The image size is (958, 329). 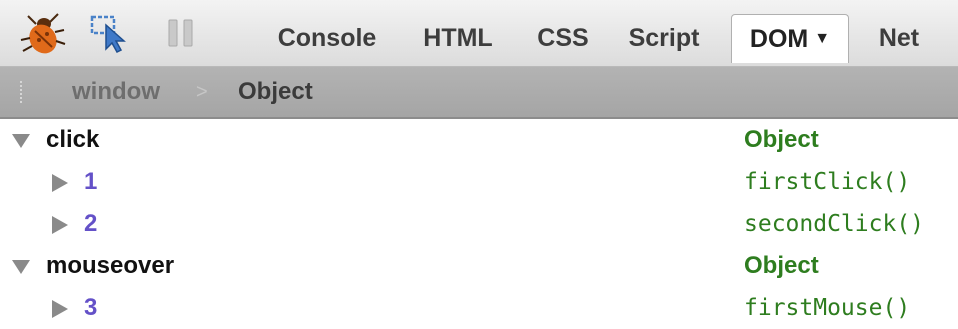 What do you see at coordinates (275, 92) in the screenshot?
I see `breadcrumb-item-object: Object` at bounding box center [275, 92].